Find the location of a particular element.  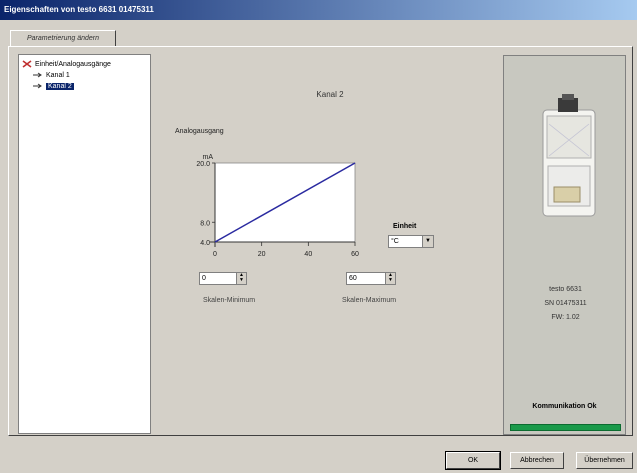

y-tick-label: 8.0 is located at coordinates (205, 223).